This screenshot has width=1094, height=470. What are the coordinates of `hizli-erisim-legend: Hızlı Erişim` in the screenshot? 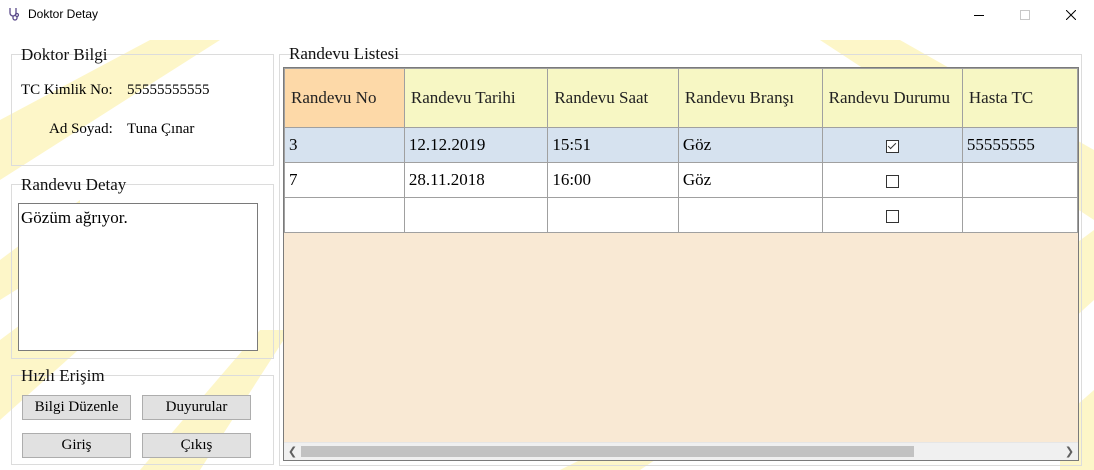 It's located at (63, 375).